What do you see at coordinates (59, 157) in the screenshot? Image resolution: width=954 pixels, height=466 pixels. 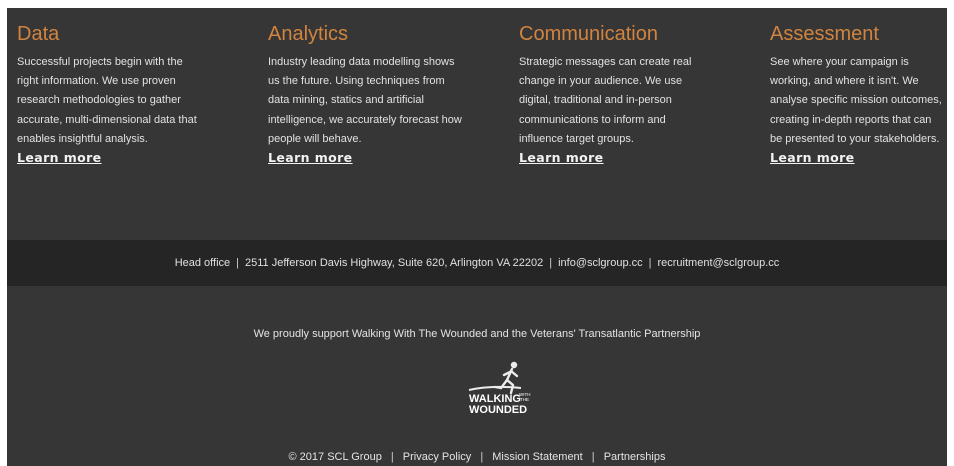 I see `learn-more-link-data: Learn more` at bounding box center [59, 157].